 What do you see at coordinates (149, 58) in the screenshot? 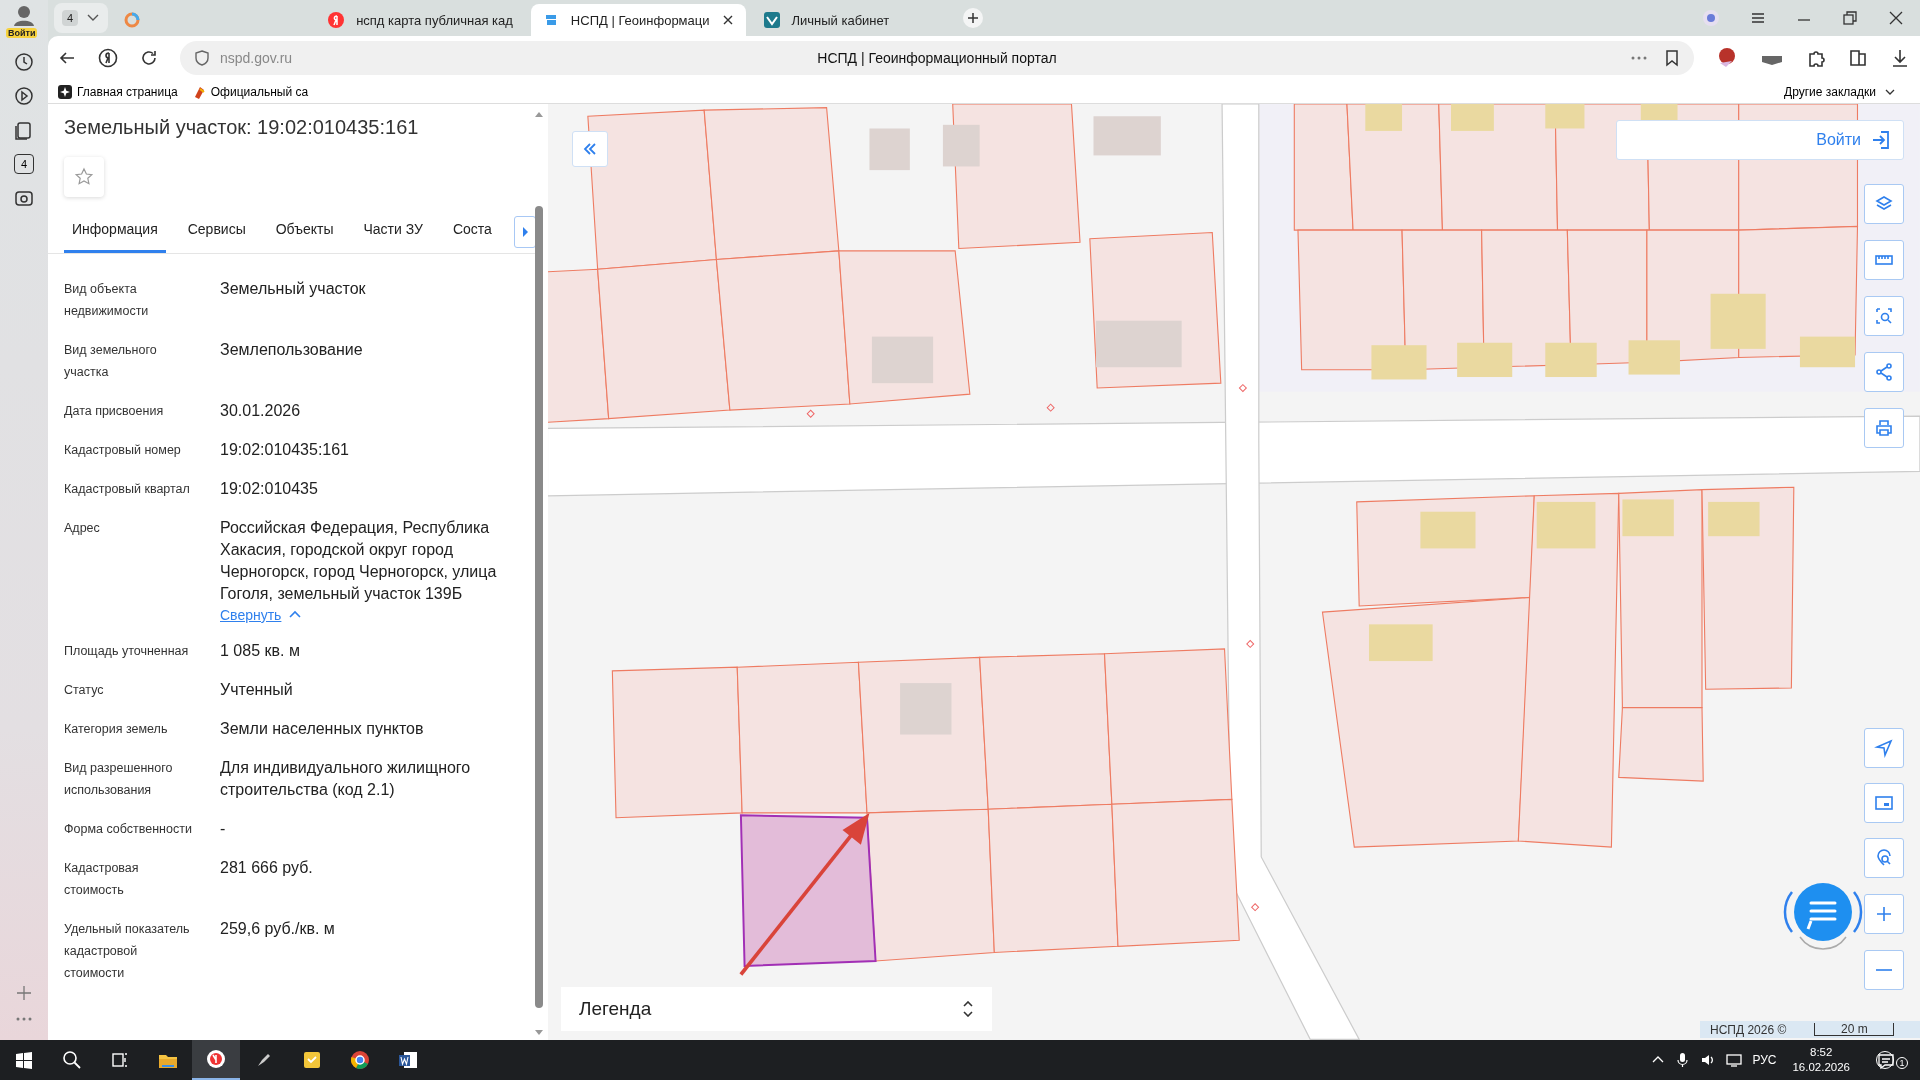
I see `reload-icon` at bounding box center [149, 58].